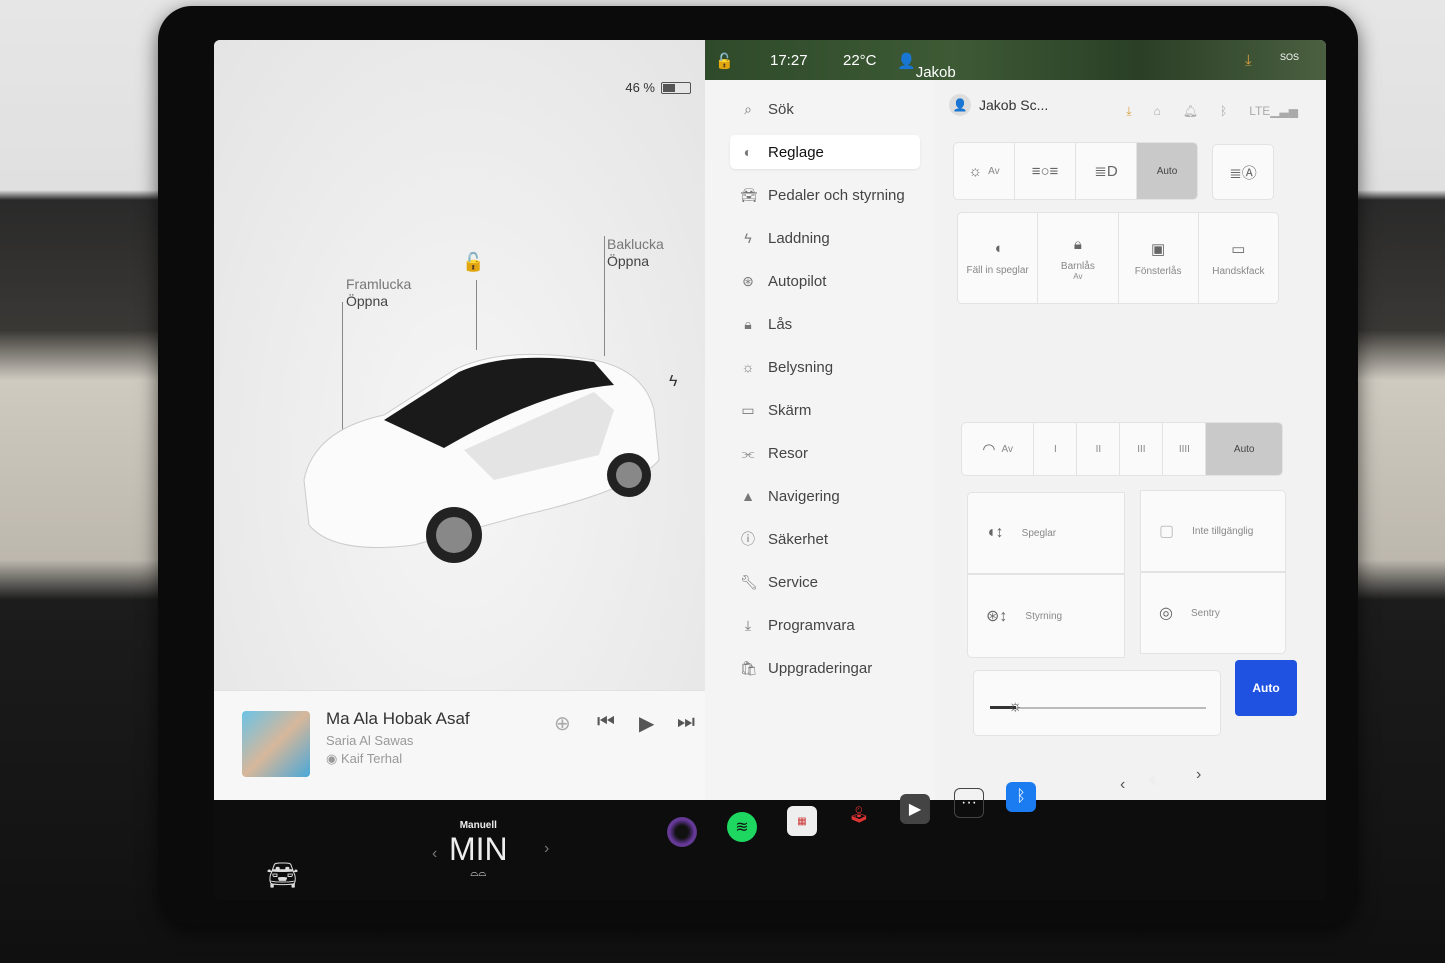 This screenshot has width=1445, height=963. What do you see at coordinates (825, 496) in the screenshot?
I see `menu-item-navigering: ▲ Navigering` at bounding box center [825, 496].